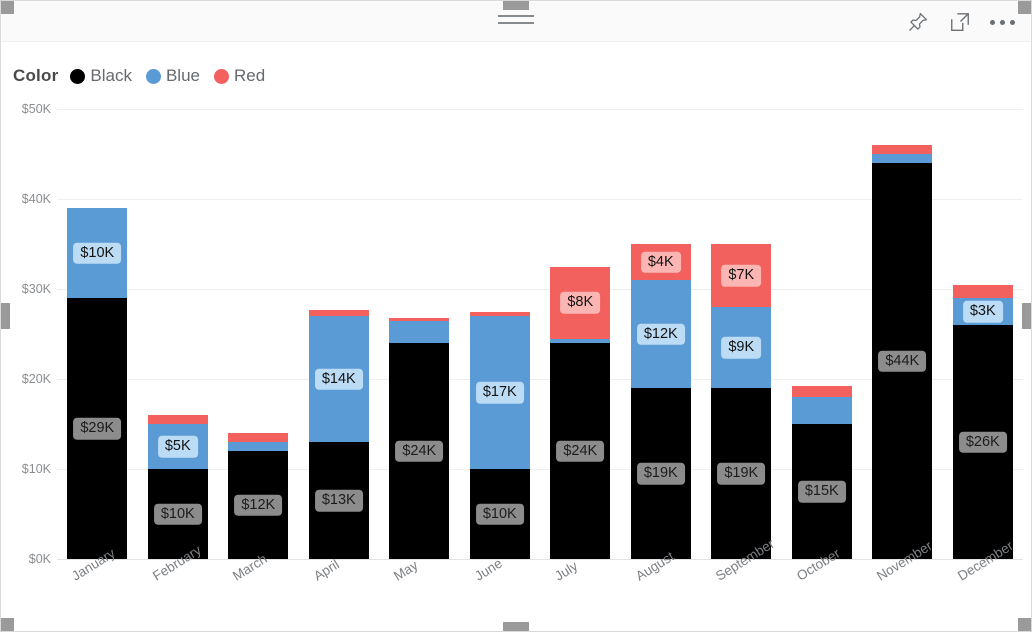 This screenshot has height=632, width=1032. Describe the element at coordinates (111, 75) in the screenshot. I see `legend-item-label: Black` at that location.